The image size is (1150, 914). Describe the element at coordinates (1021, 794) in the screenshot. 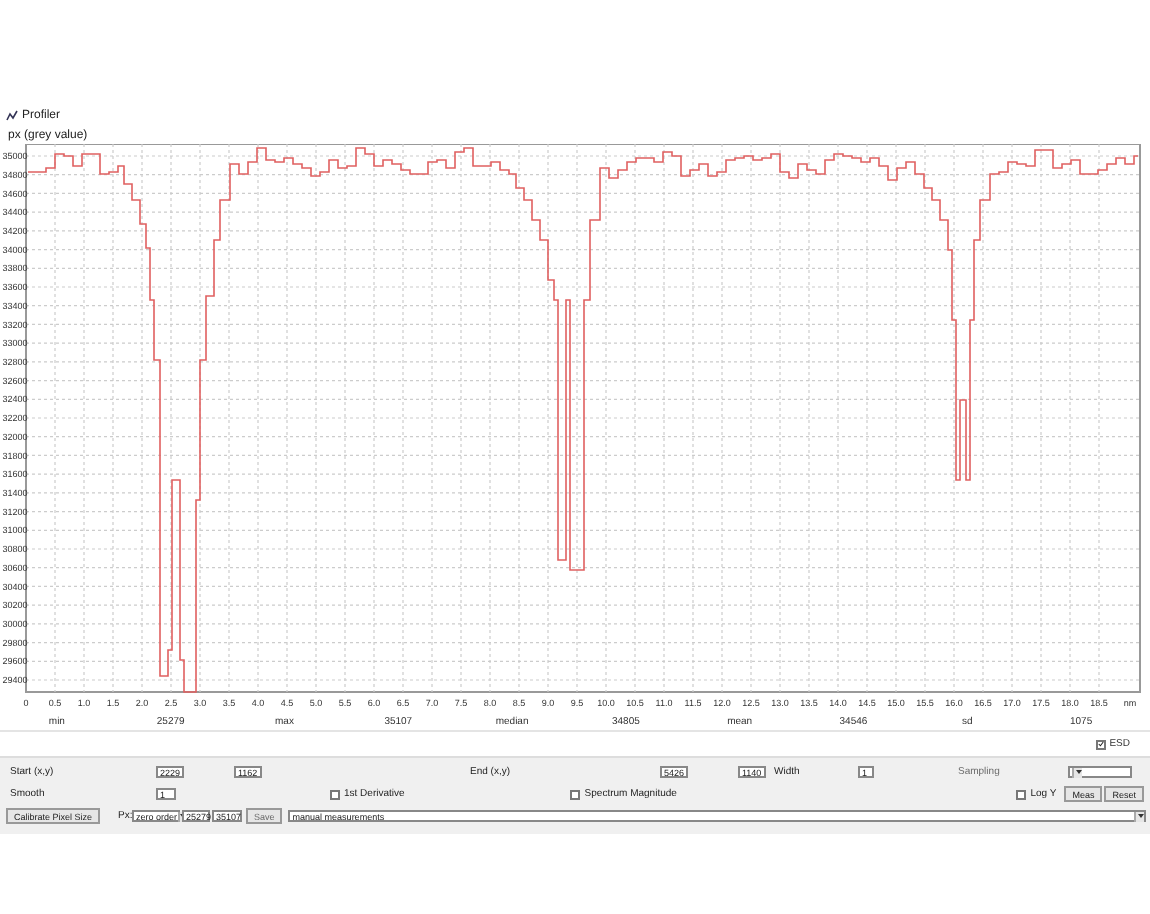

I see `log-y-checkbox` at that location.